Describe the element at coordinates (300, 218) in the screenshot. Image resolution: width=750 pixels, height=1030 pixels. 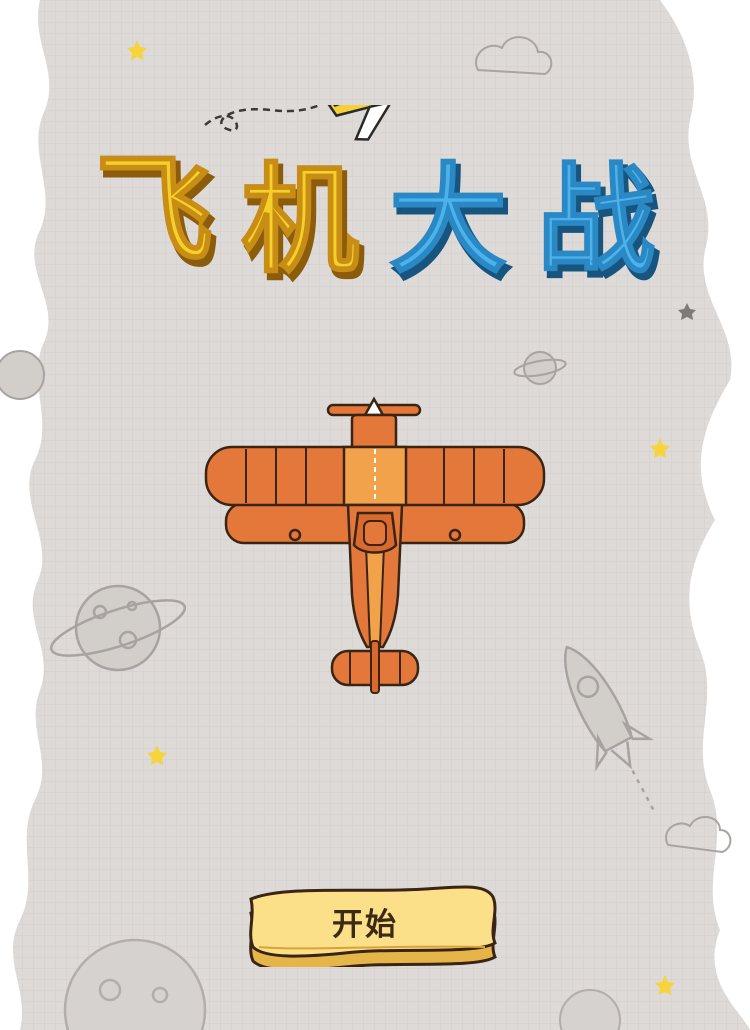
I see `title-char-2-face: 机` at that location.